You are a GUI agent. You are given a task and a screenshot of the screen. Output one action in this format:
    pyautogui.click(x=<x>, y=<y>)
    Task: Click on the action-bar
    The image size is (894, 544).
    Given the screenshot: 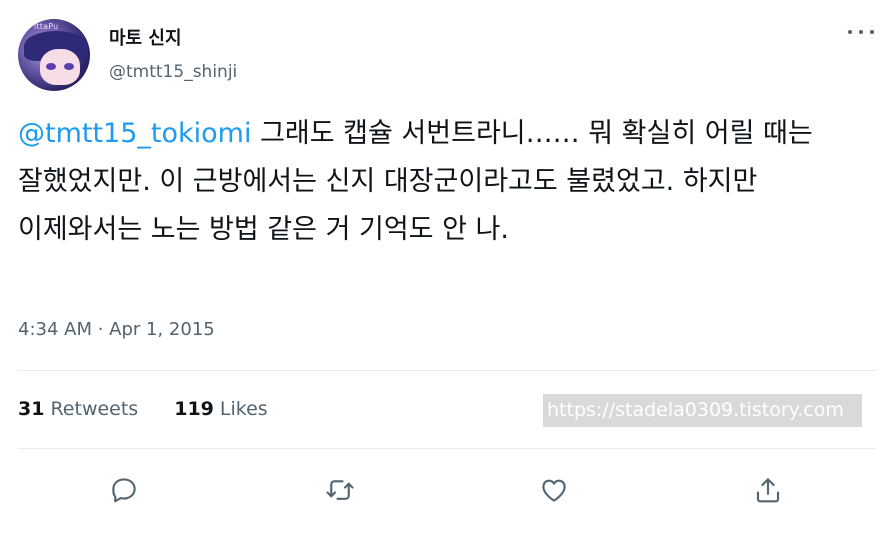 What is the action you would take?
    pyautogui.click(x=447, y=490)
    